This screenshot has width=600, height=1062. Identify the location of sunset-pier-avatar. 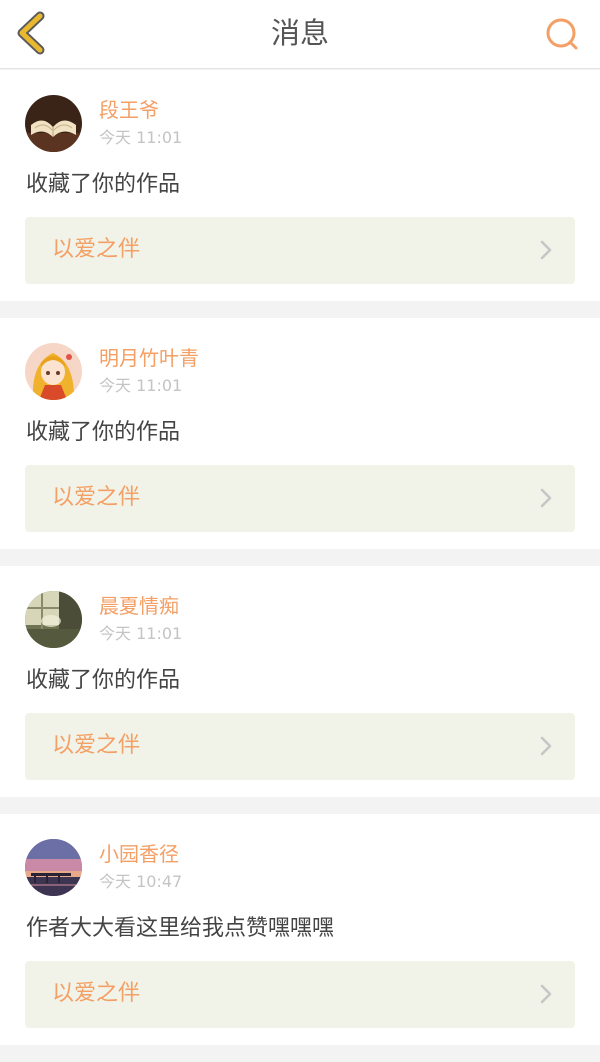
(53, 867).